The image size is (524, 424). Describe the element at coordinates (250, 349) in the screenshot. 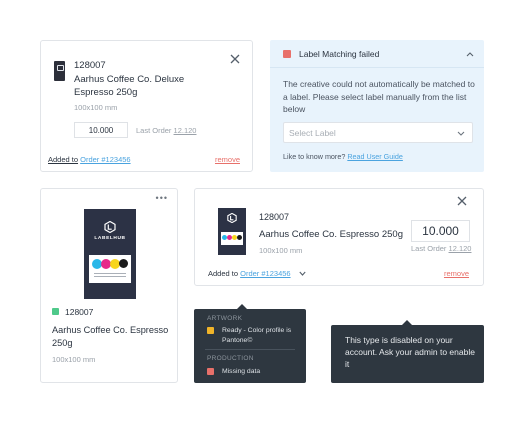

I see `divider` at that location.